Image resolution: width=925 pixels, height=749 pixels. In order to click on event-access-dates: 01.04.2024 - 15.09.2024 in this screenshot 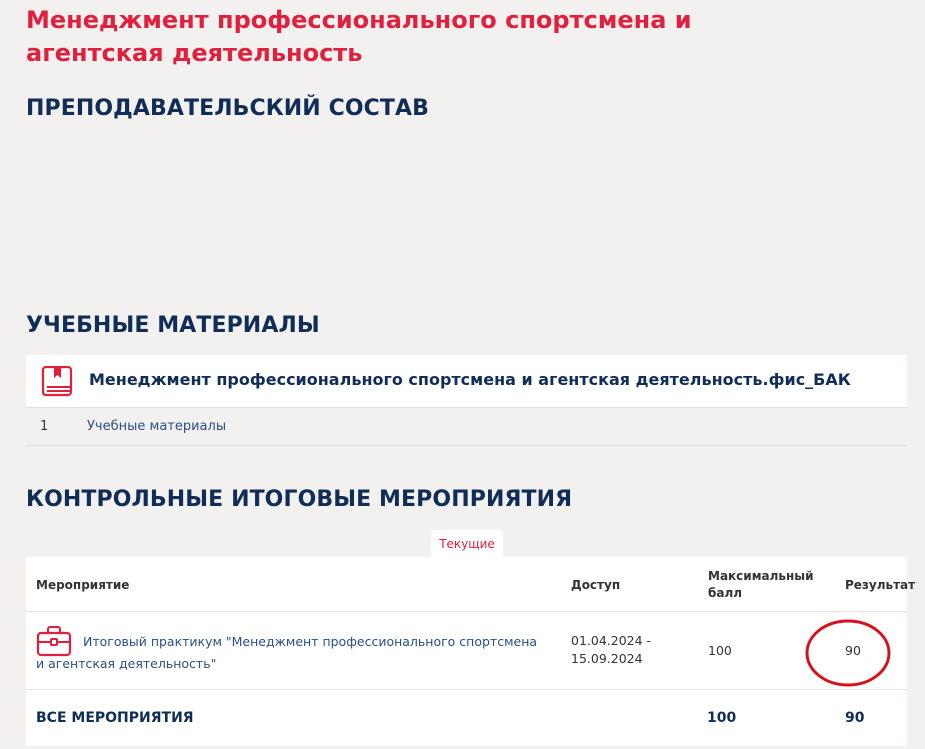, I will do `click(611, 649)`.